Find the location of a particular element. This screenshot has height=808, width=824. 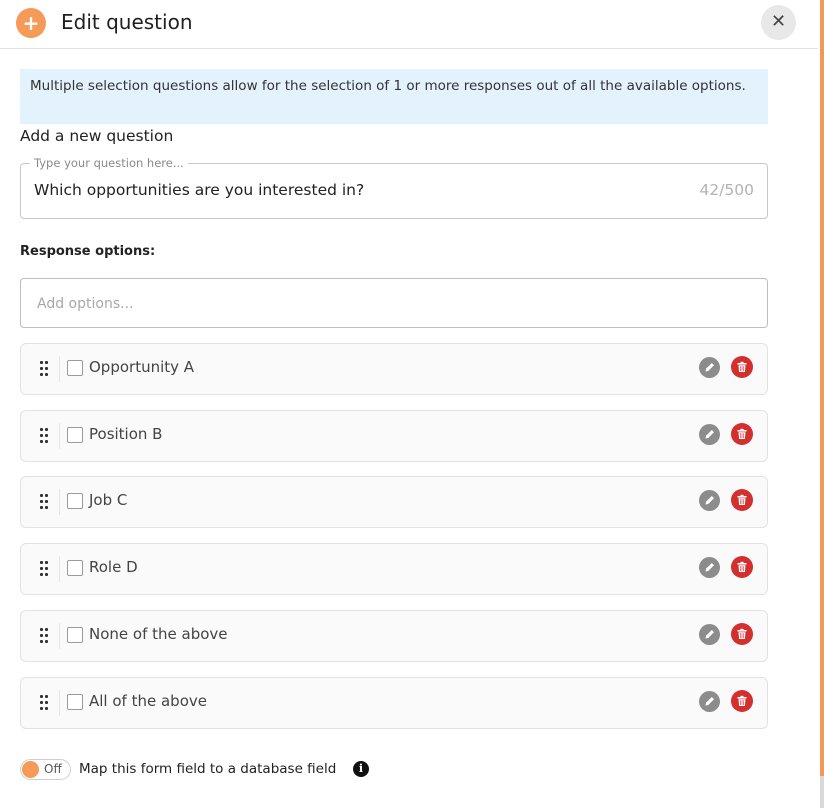

option-label: Position B is located at coordinates (126, 434).